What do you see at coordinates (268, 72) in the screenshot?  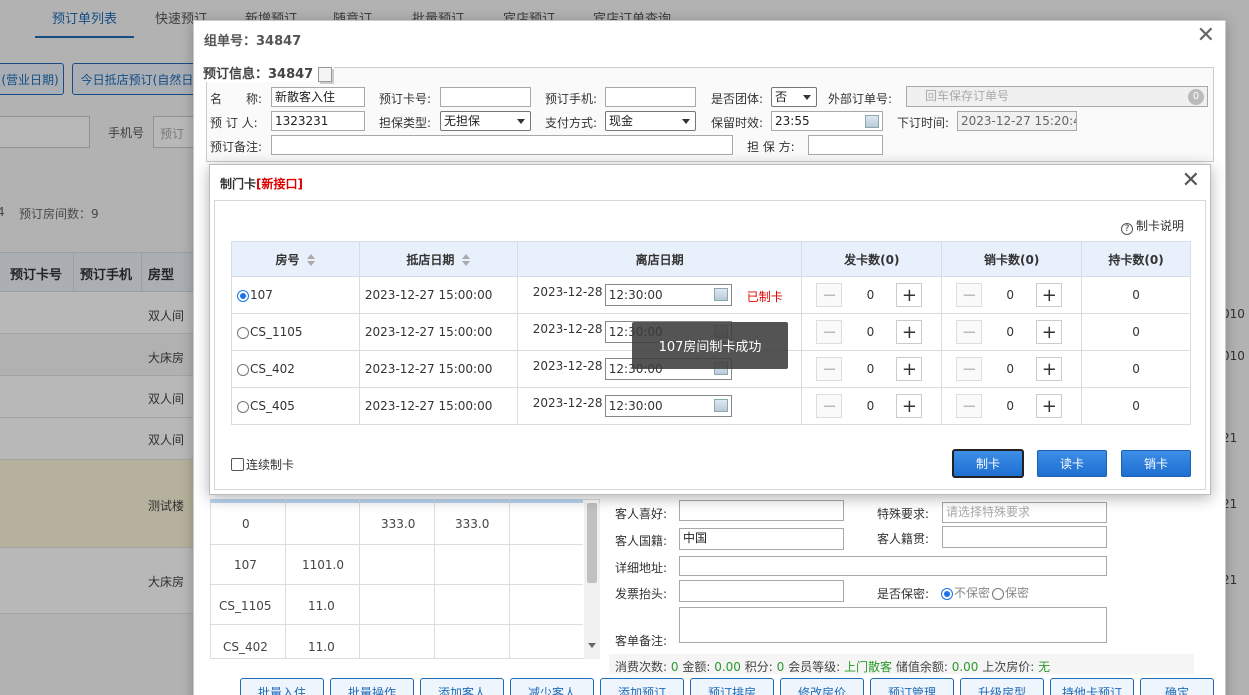 I see `reservation-info-title: 预订信息：34847` at bounding box center [268, 72].